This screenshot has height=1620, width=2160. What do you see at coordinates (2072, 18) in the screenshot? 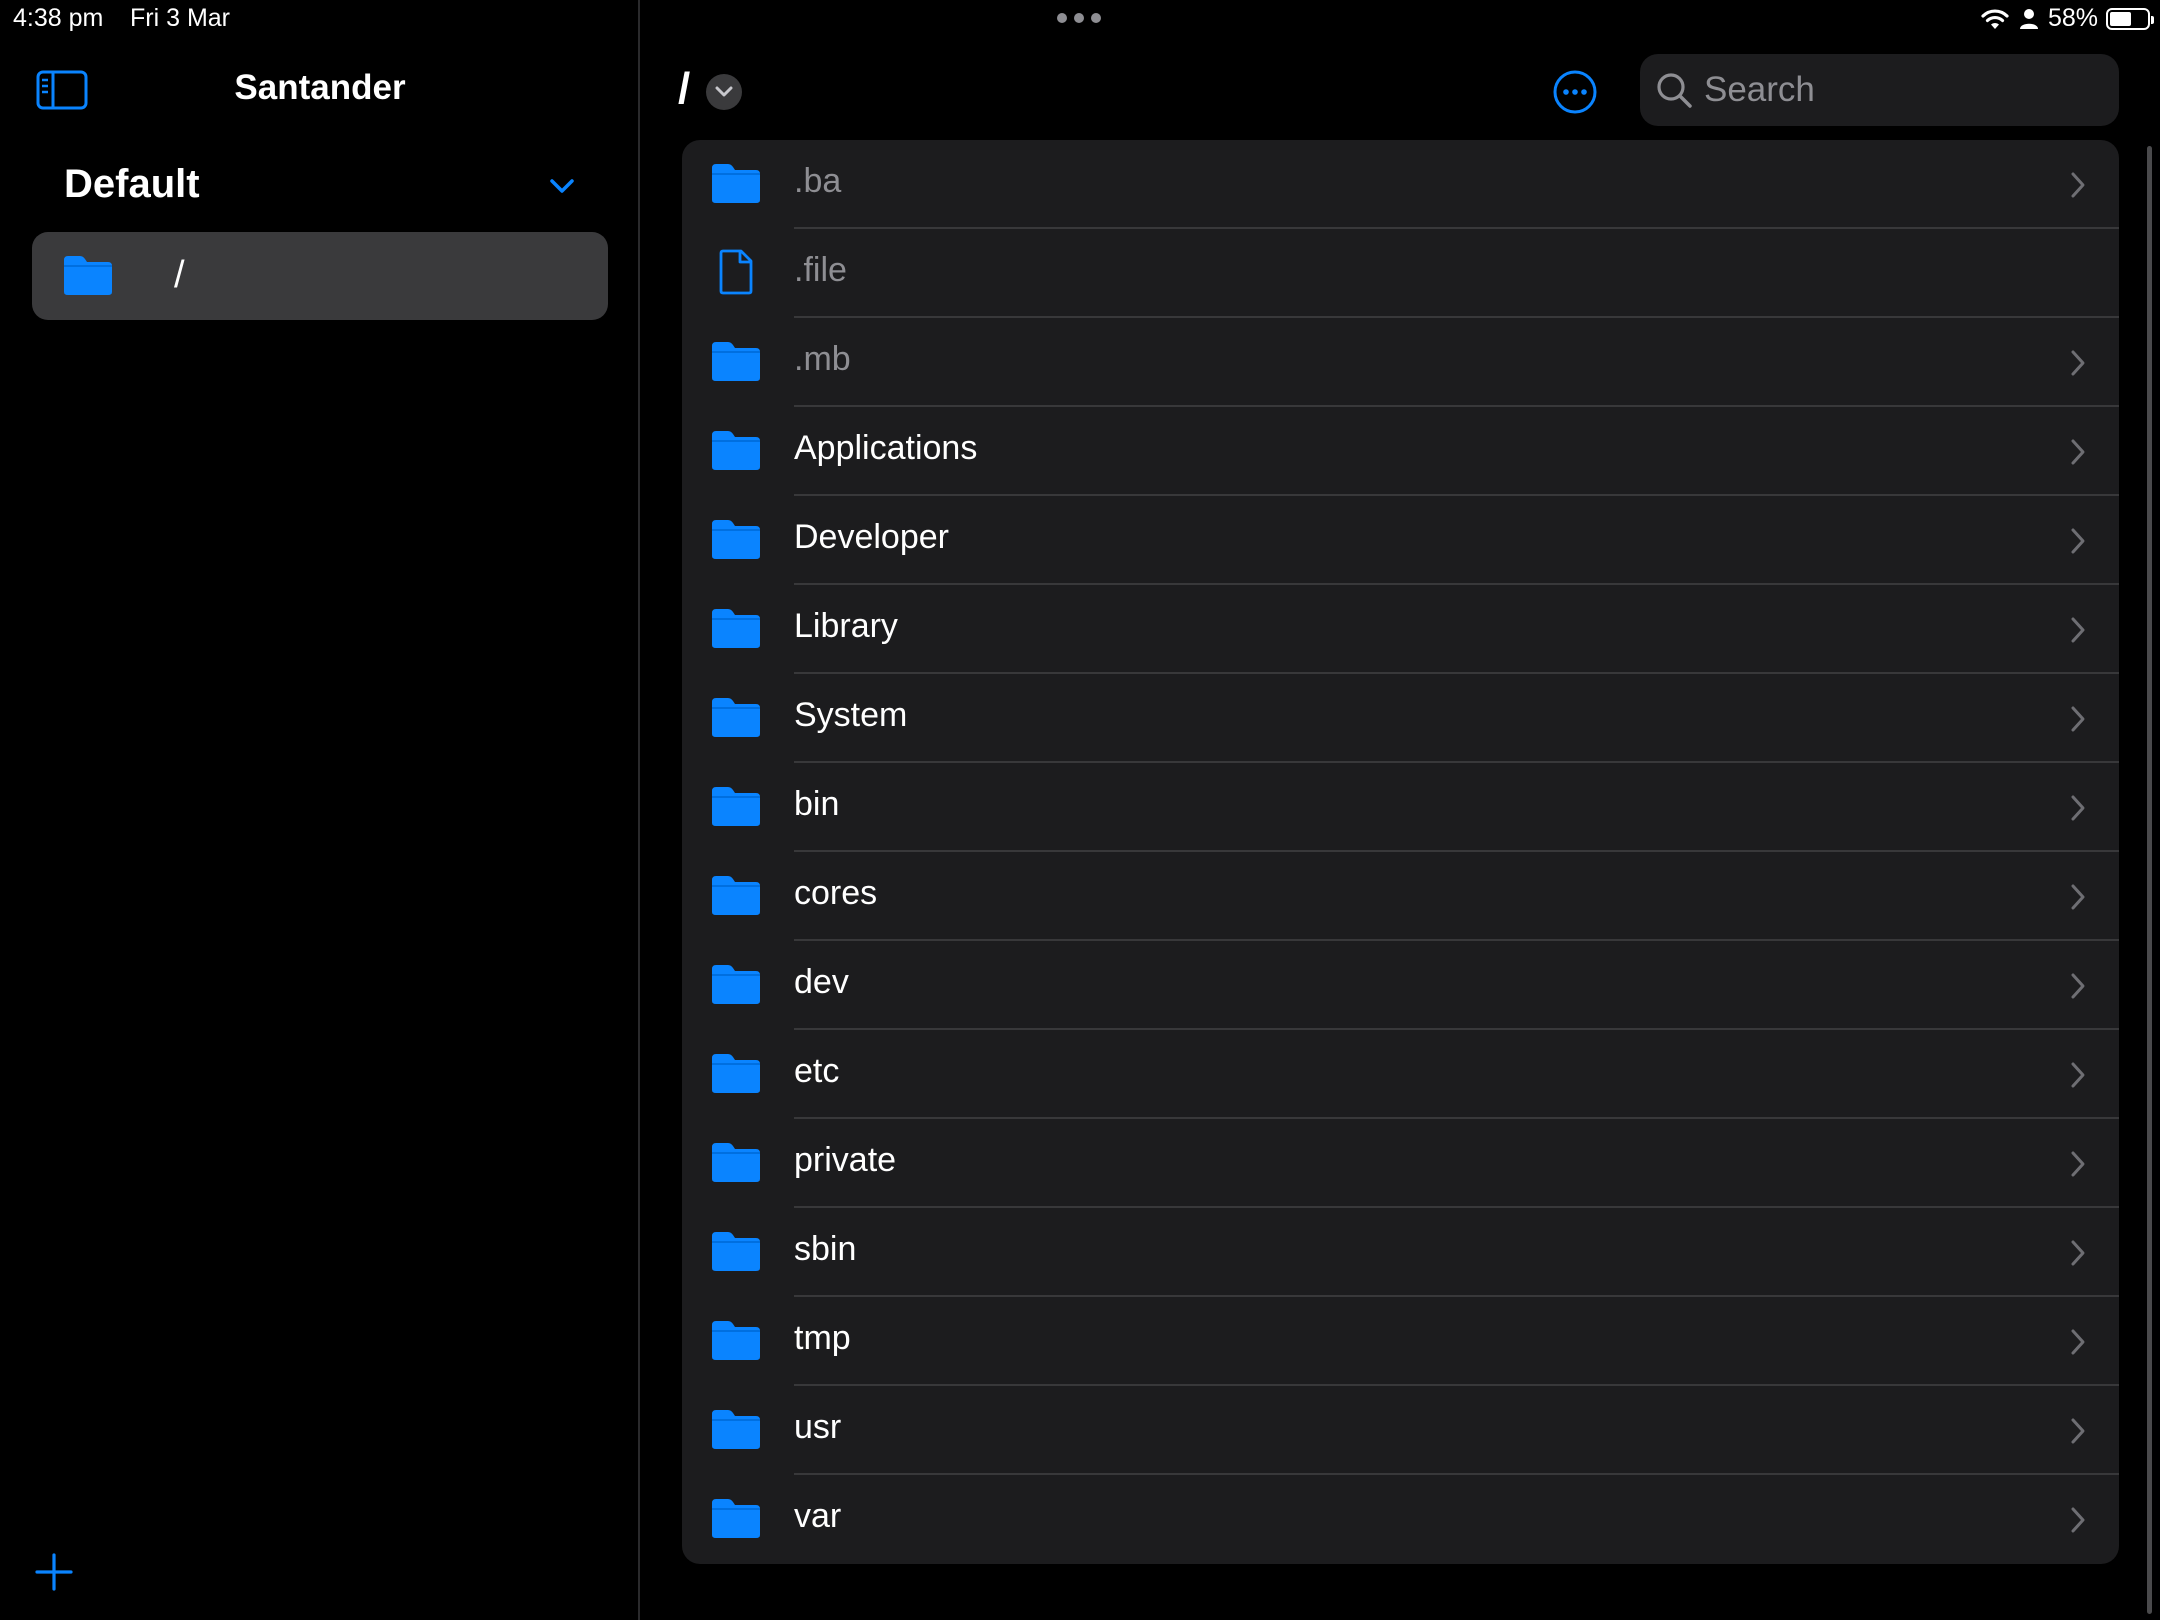
I see `battery-percent: 58%` at bounding box center [2072, 18].